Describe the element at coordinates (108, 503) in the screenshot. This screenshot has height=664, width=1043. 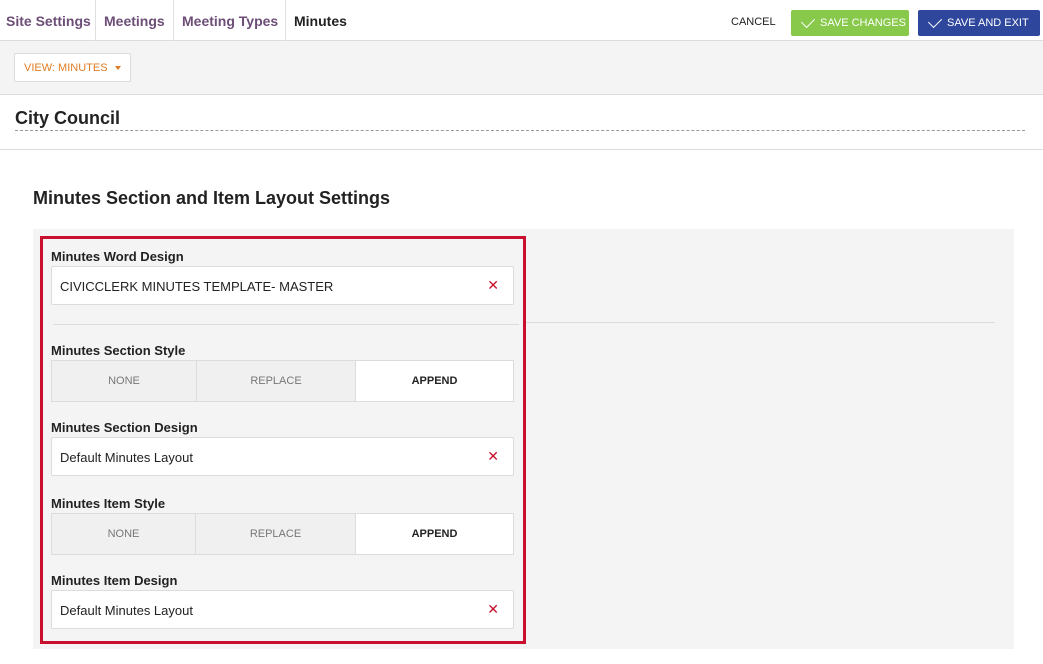
I see `item-style-label: Minutes Item Style` at that location.